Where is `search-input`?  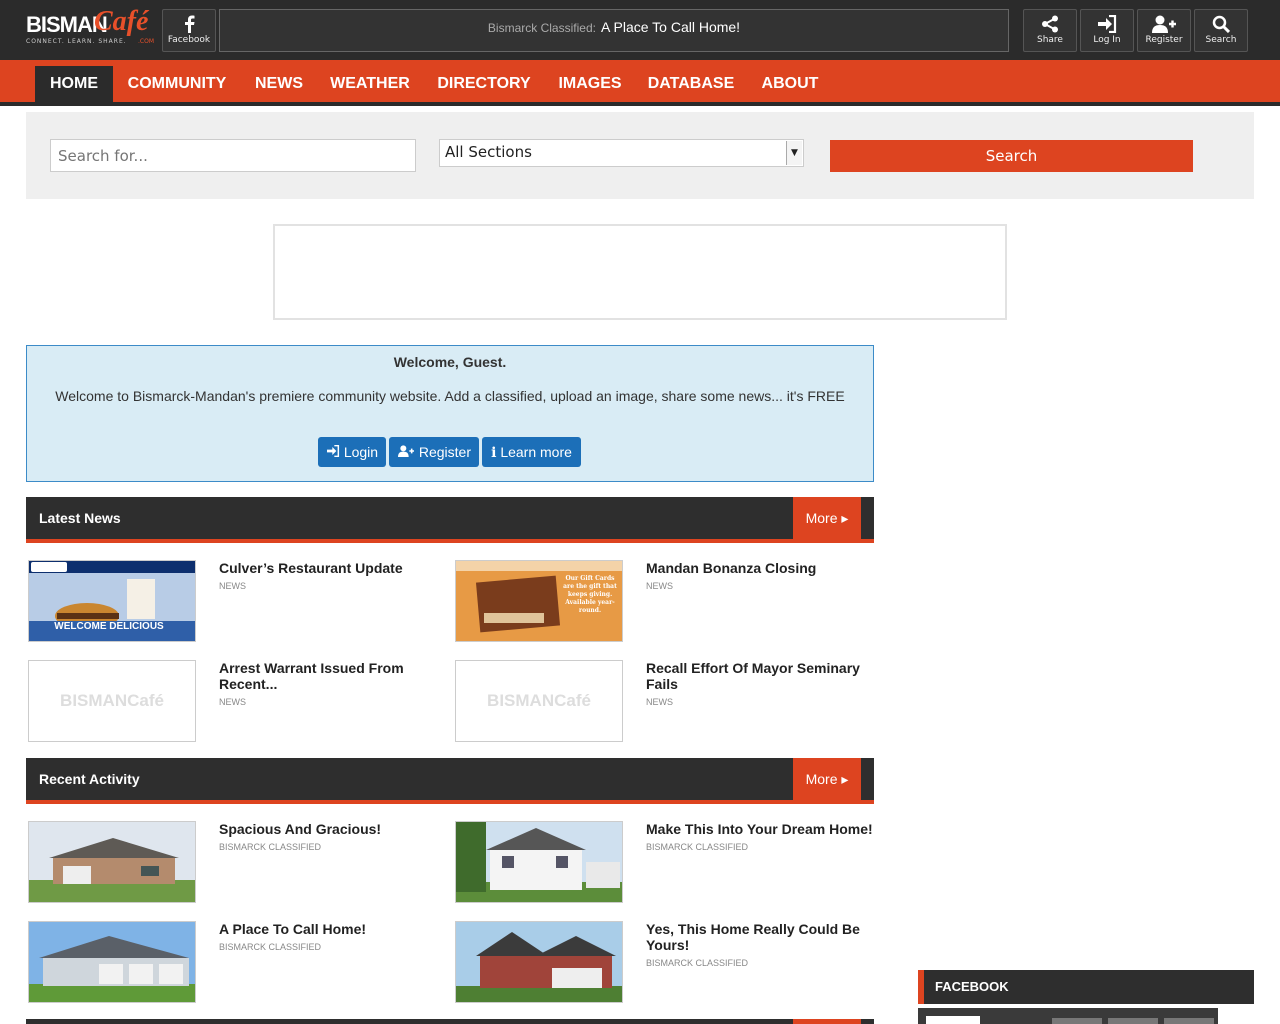
search-input is located at coordinates (233, 155).